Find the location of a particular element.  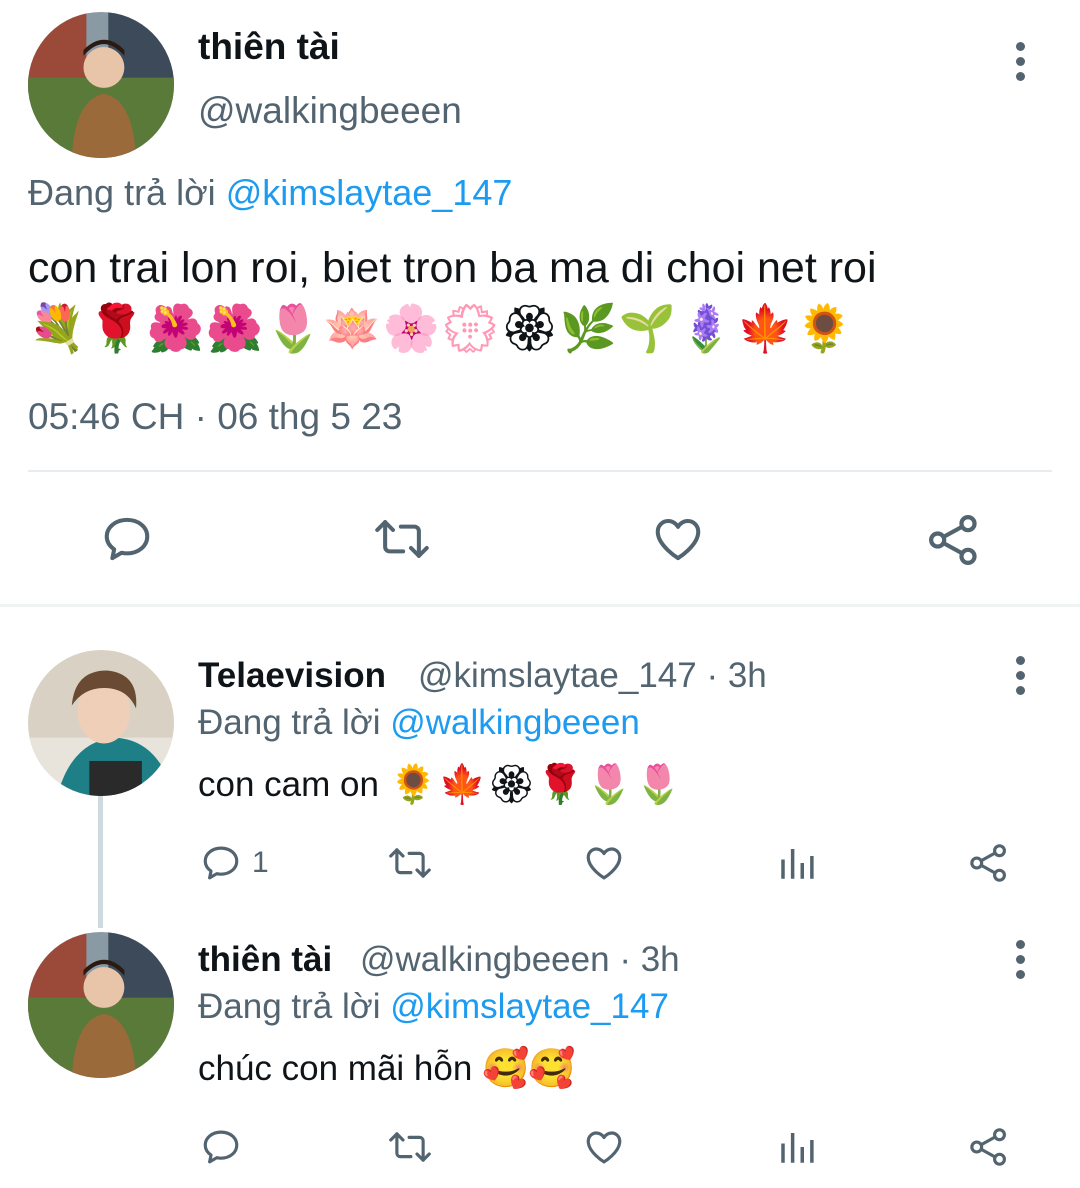

tweet-text: chúc con mãi hỗn is located at coordinates (335, 1068).